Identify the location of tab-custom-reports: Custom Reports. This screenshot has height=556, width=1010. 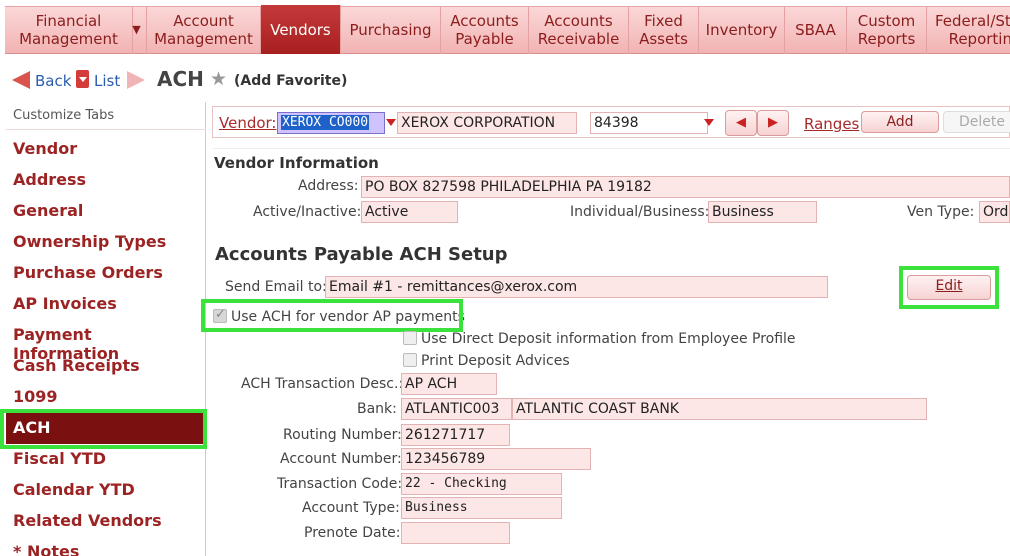
(887, 30).